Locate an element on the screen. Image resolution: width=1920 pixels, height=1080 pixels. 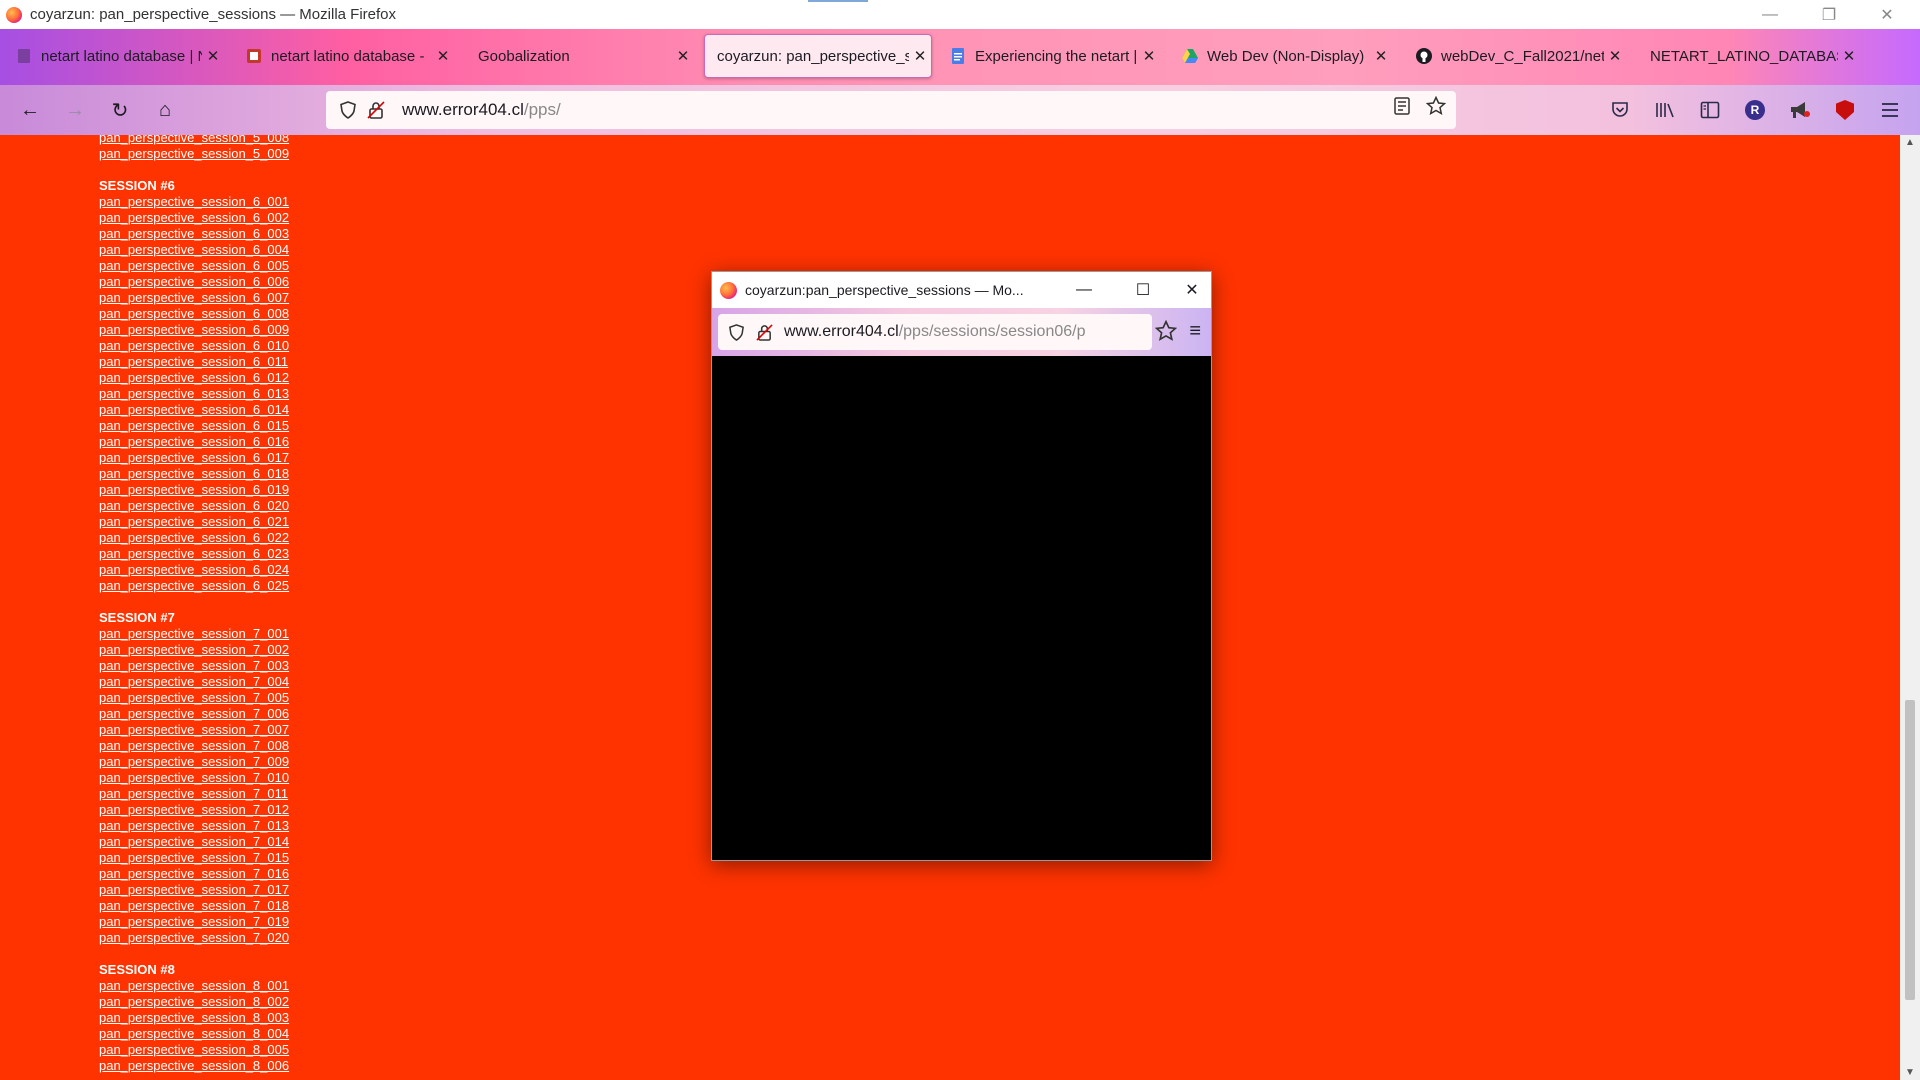
session-link: pan_perspective_session_7_003 is located at coordinates (194, 666).